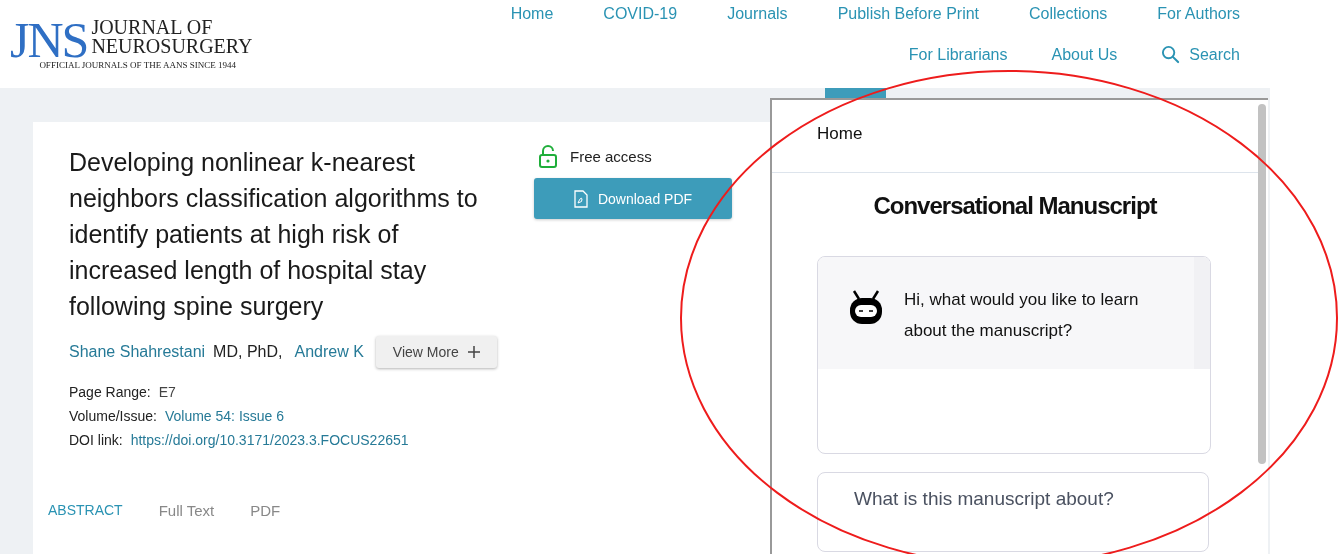 This screenshot has height=554, width=1342. What do you see at coordinates (274, 234) in the screenshot?
I see `article-title: Developing nonlinear k-nearest neighbors classification algorithms to identify patients at high risk of increased length of hospital stay following spine surgery` at bounding box center [274, 234].